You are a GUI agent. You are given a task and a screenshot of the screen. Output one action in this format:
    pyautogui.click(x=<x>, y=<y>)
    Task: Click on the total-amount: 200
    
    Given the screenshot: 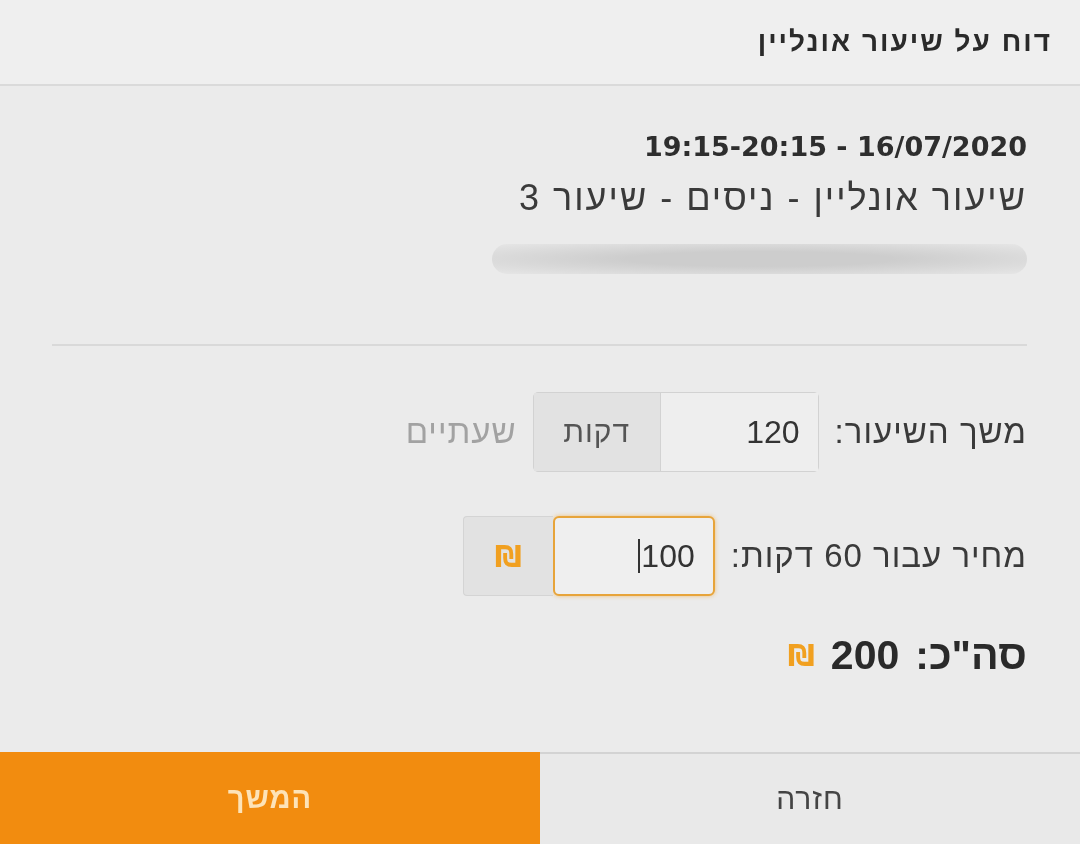 What is the action you would take?
    pyautogui.click(x=865, y=655)
    